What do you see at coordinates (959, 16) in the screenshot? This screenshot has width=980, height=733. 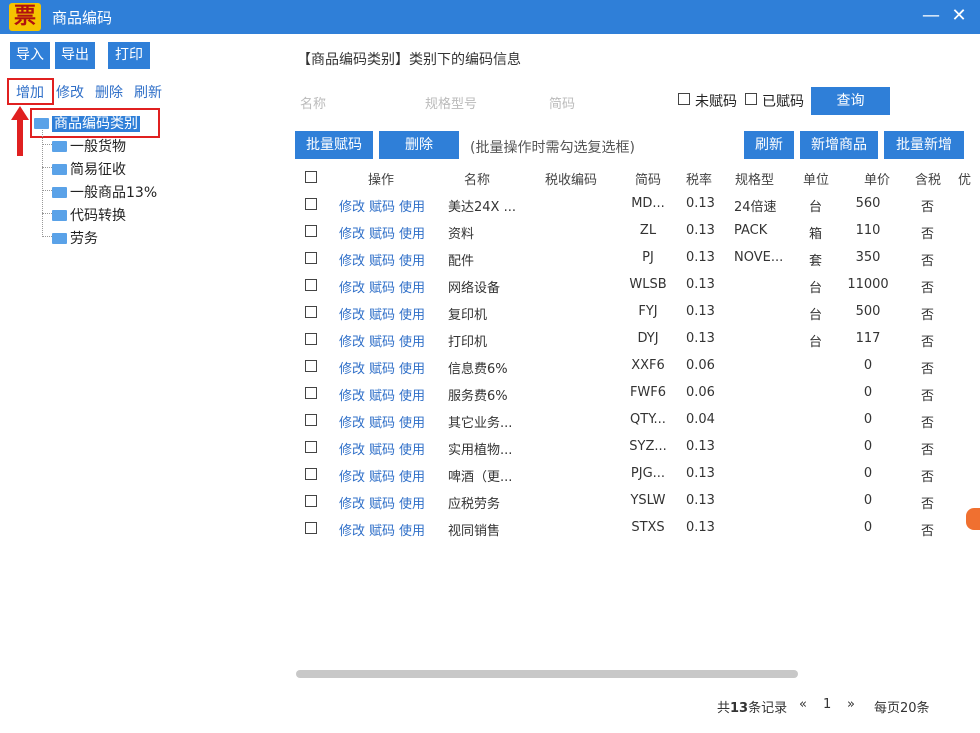 I see `close-button: ✕` at bounding box center [959, 16].